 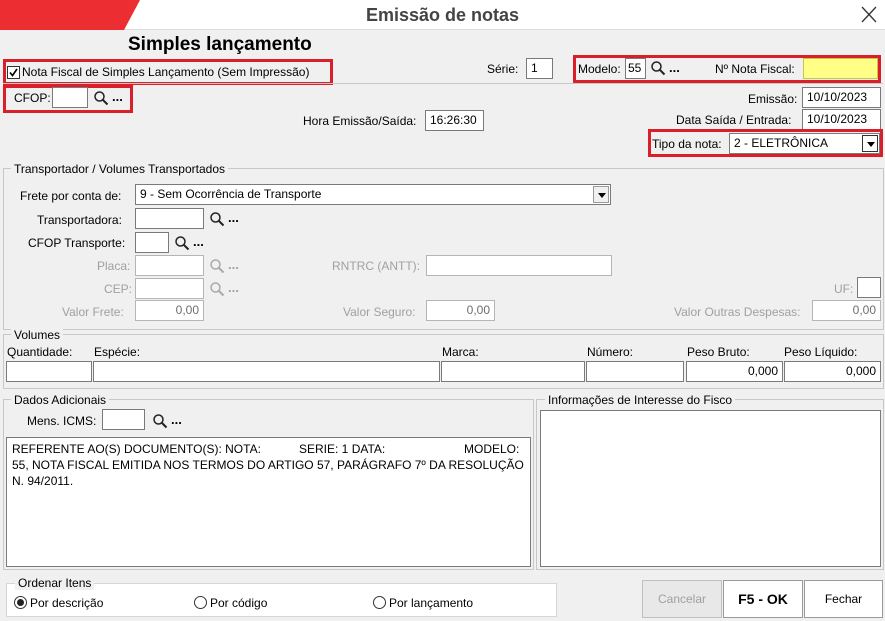 What do you see at coordinates (231, 194) in the screenshot?
I see `frete-value: 9 - Sem Ocorrência de Transporte` at bounding box center [231, 194].